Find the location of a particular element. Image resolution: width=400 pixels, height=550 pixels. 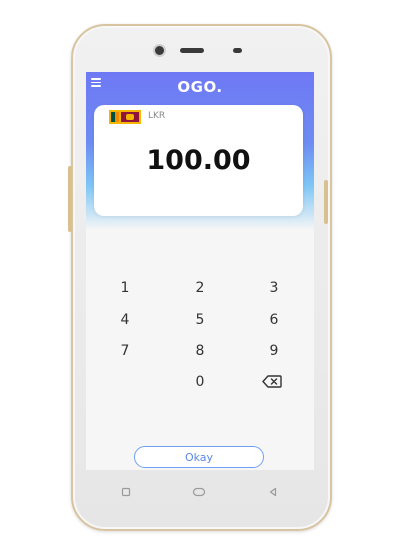

backspace-icon is located at coordinates (272, 381).